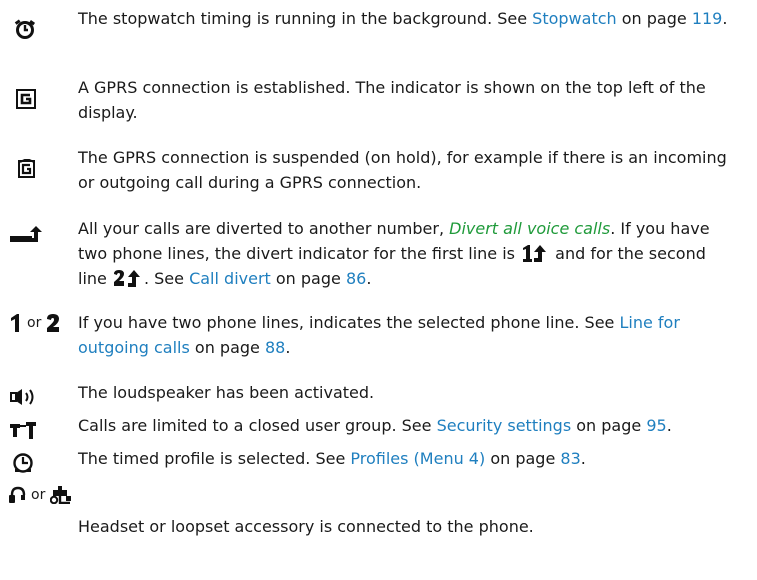  What do you see at coordinates (226, 392) in the screenshot?
I see `entry-loudspeaker-text: The loudspeaker has been activated.` at bounding box center [226, 392].